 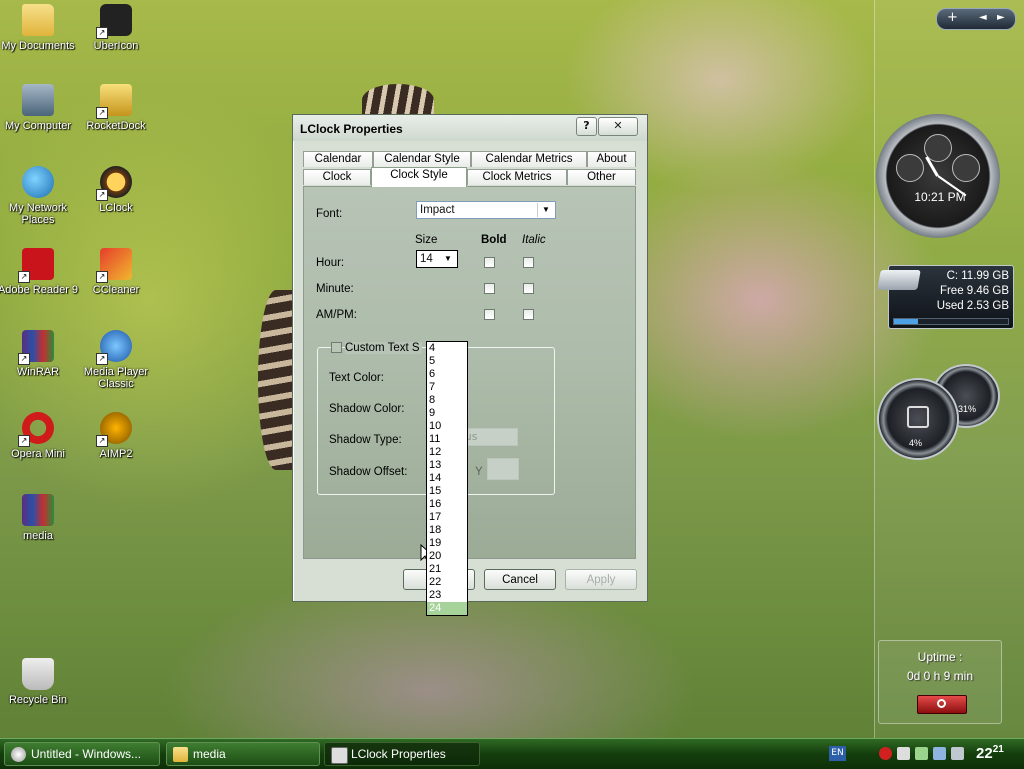 I want to click on ampm-italic-checkbox, so click(x=528, y=314).